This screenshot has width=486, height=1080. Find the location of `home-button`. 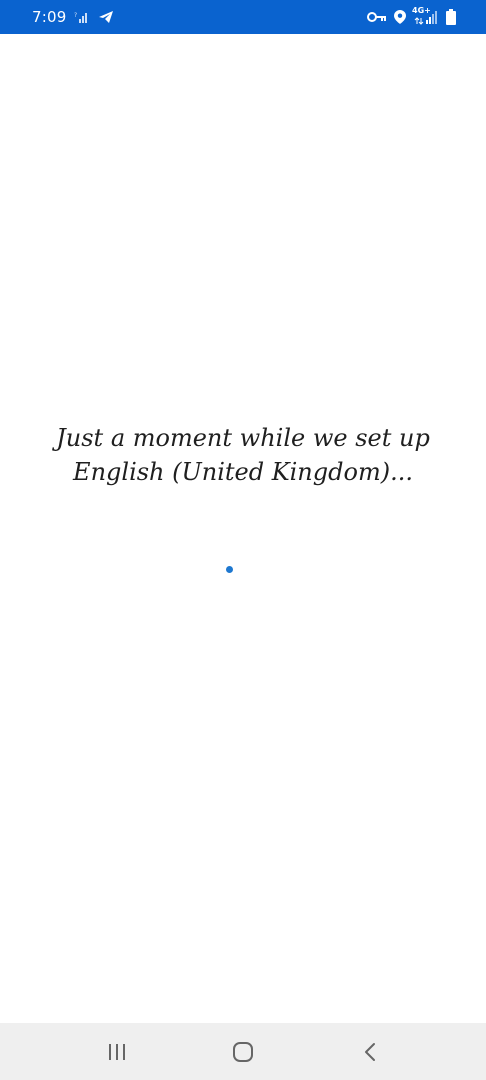

home-button is located at coordinates (243, 1052).